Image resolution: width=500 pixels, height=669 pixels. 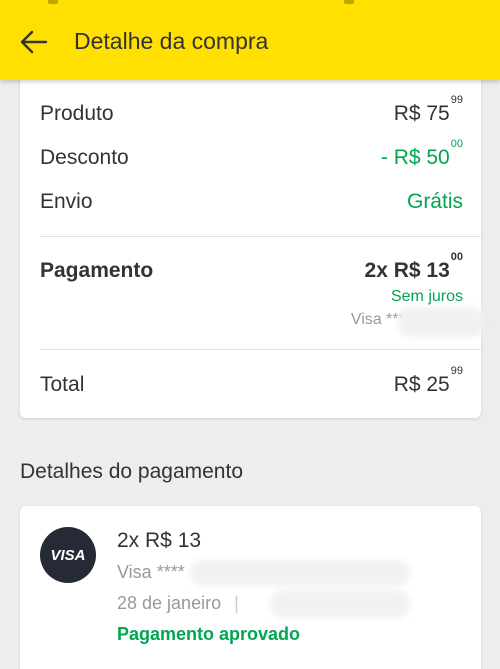 What do you see at coordinates (428, 109) in the screenshot?
I see `product-value: R$ 7599` at bounding box center [428, 109].